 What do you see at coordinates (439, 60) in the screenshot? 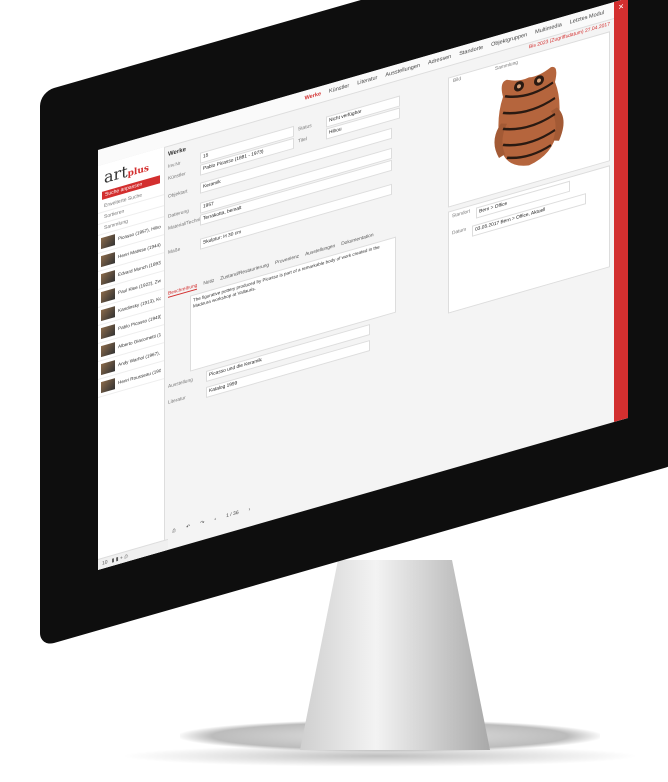
I see `nav-adressen: Adressen` at bounding box center [439, 60].